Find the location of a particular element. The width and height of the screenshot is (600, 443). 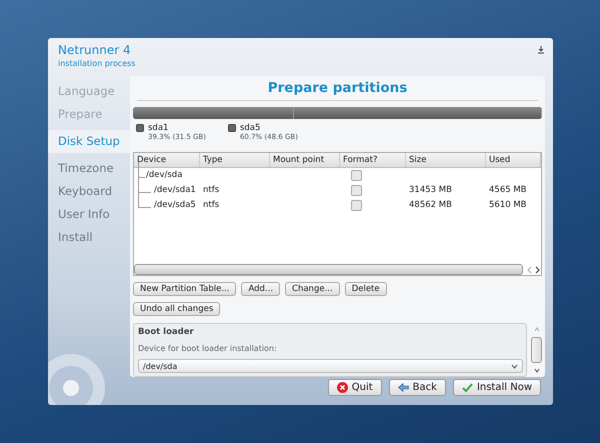

table-cell: 48562 MB is located at coordinates (430, 205).